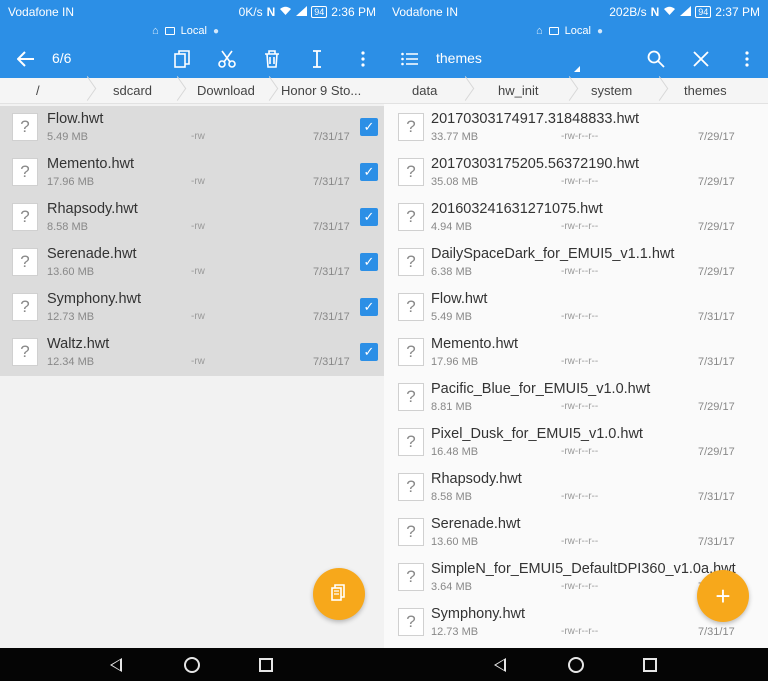 This screenshot has height=681, width=768. What do you see at coordinates (611, 90) in the screenshot?
I see `breadcrumb-item: system` at bounding box center [611, 90].